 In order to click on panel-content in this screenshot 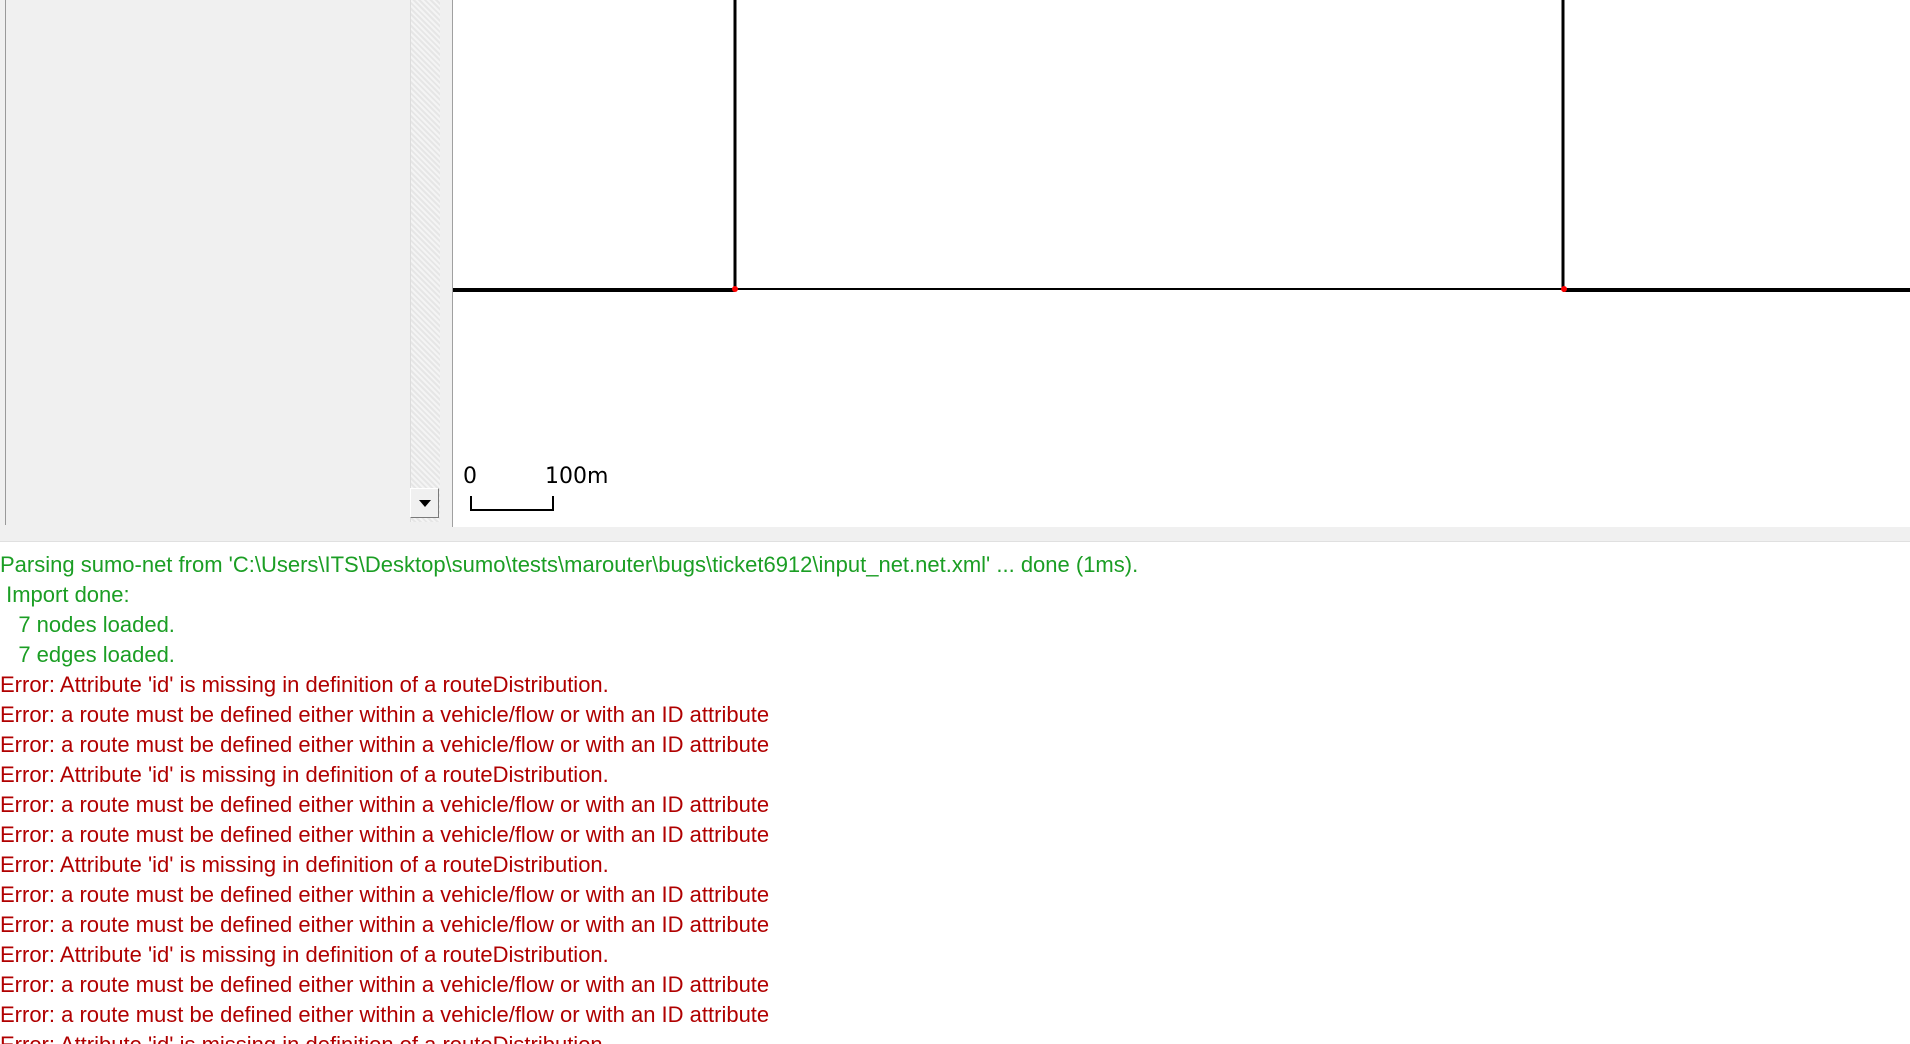, I will do `click(207, 262)`.